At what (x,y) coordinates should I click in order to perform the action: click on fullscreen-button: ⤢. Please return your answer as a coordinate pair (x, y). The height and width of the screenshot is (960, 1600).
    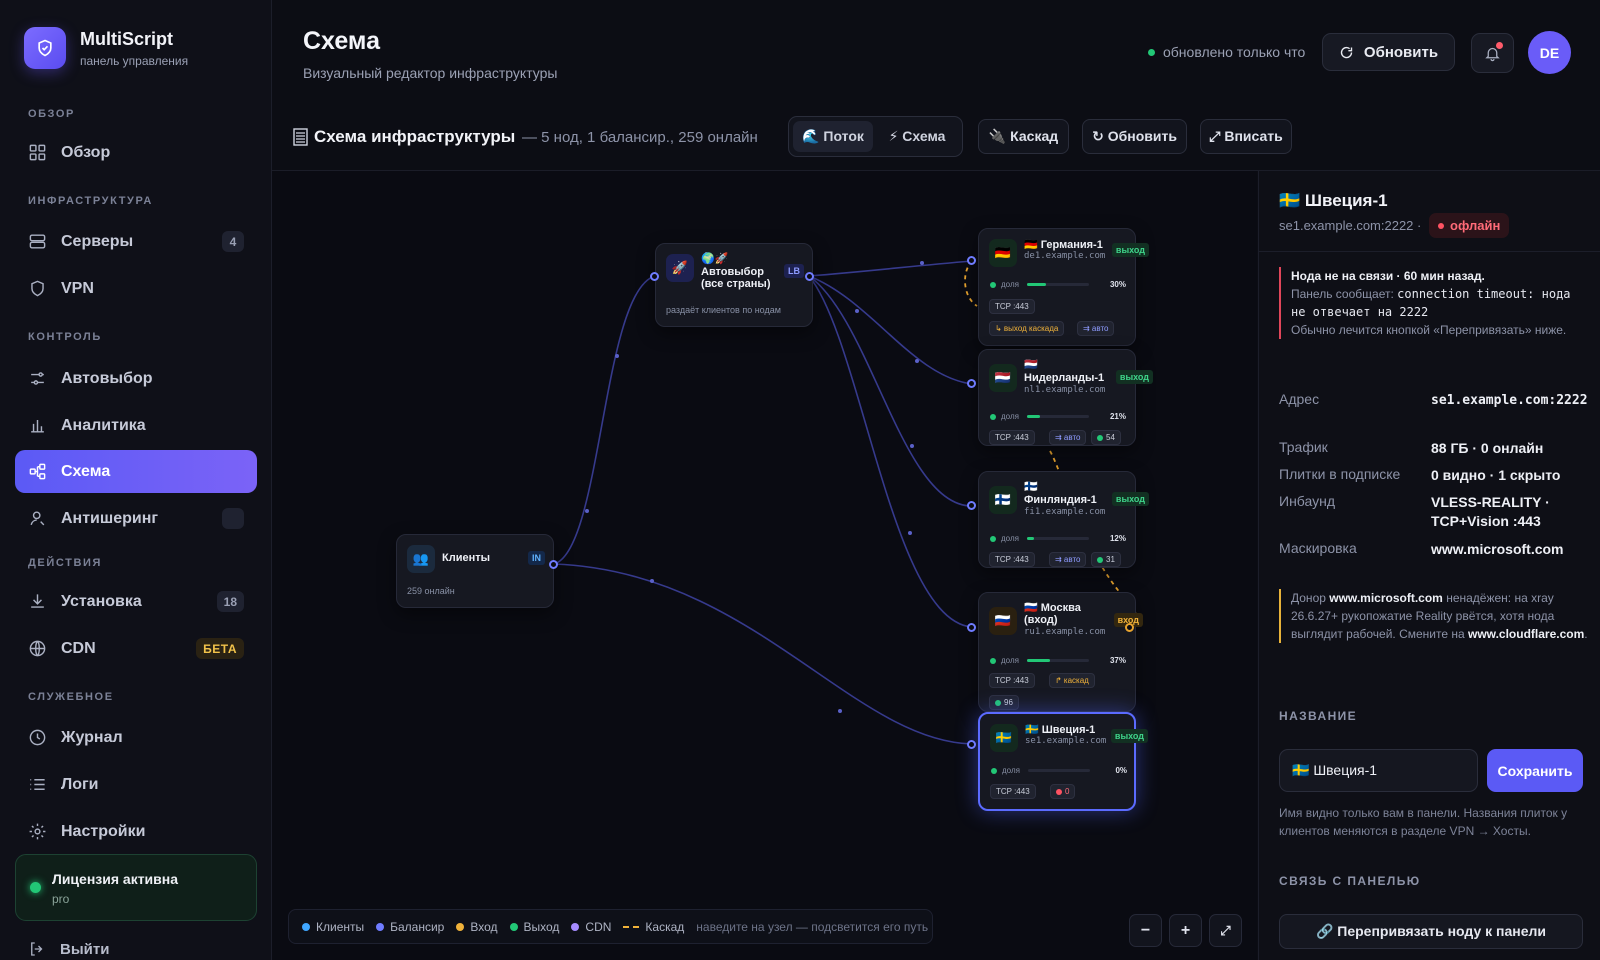
    Looking at the image, I should click on (1225, 930).